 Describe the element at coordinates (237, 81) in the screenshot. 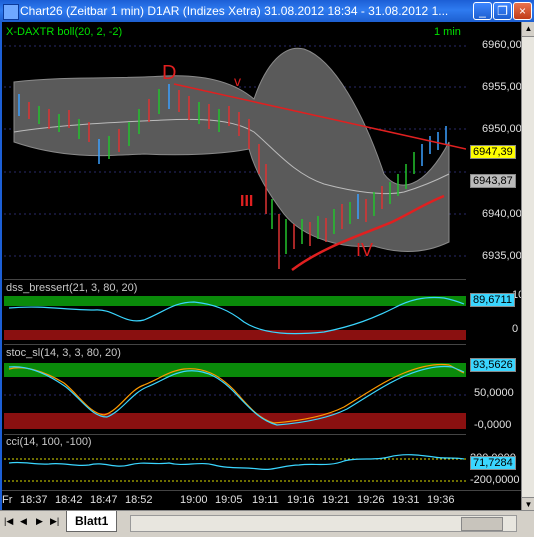

I see `annotation-v: v` at that location.